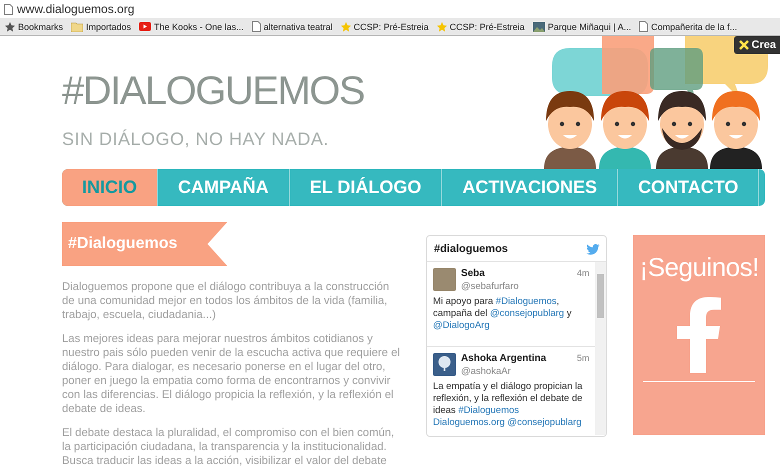  What do you see at coordinates (538, 27) in the screenshot?
I see `image-icon` at bounding box center [538, 27].